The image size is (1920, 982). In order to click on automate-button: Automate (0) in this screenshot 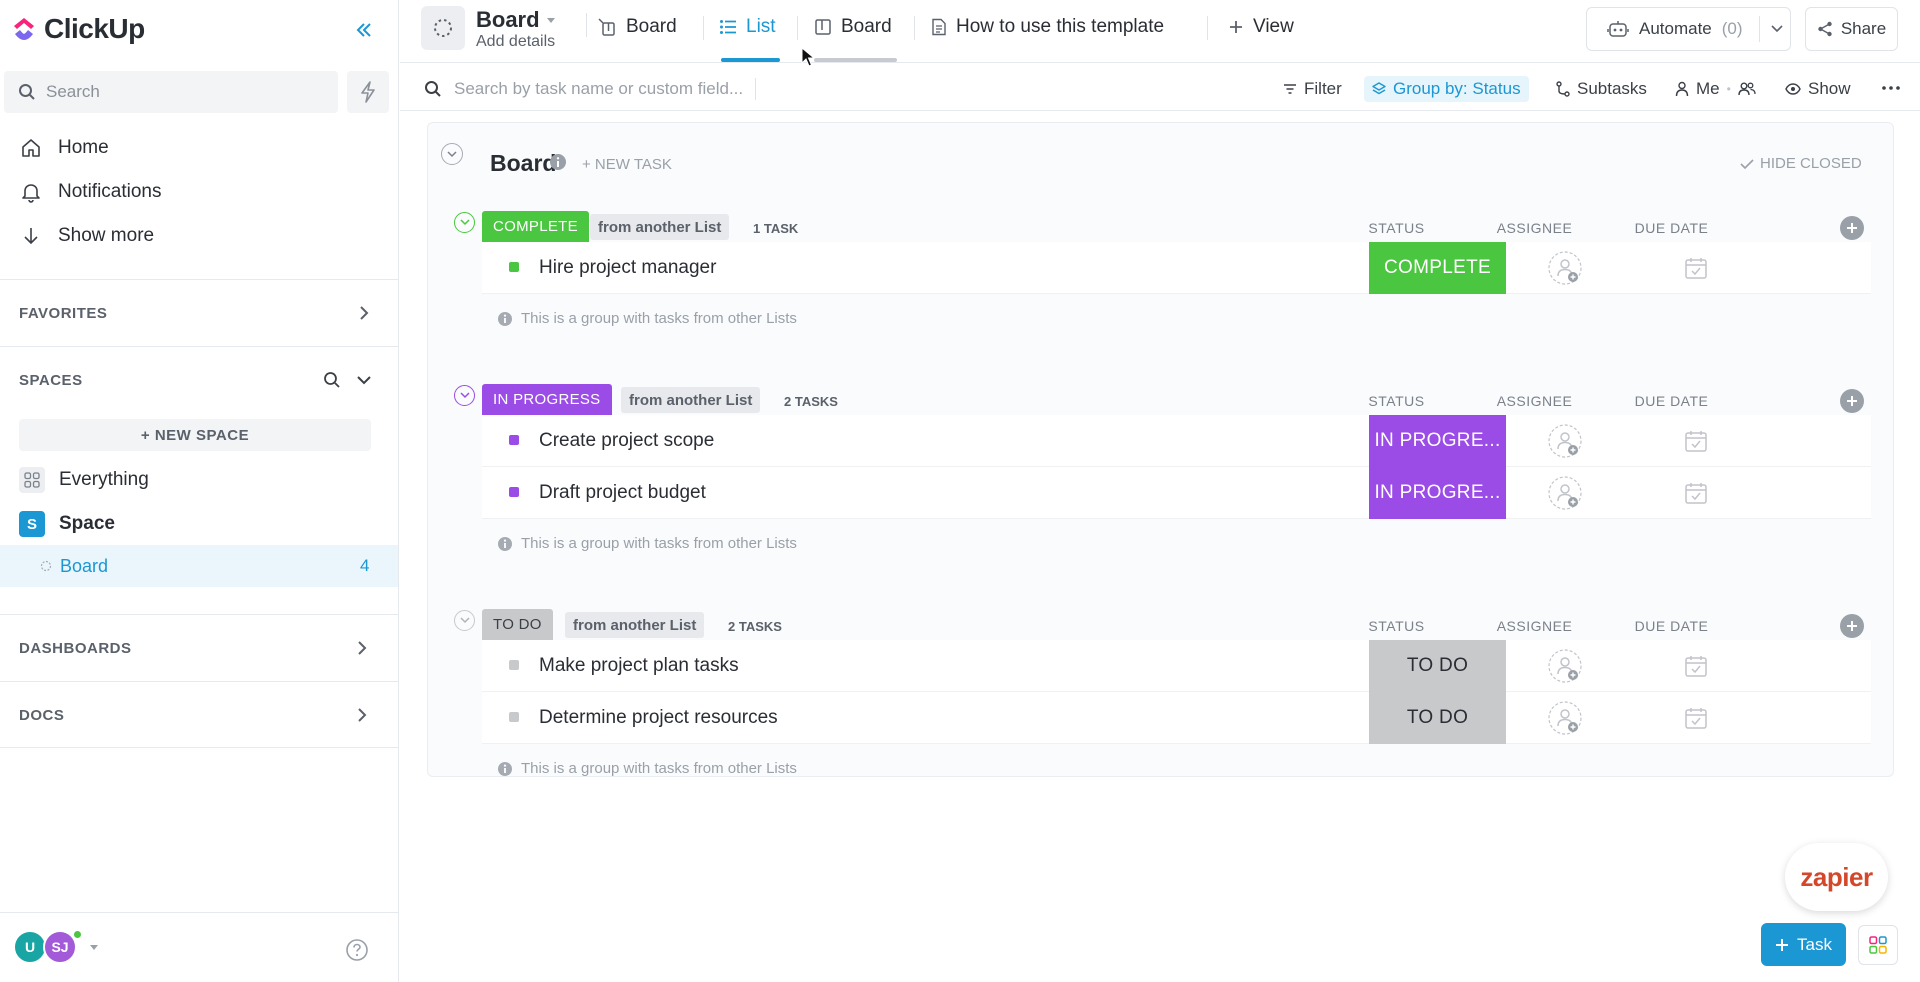, I will do `click(1688, 29)`.